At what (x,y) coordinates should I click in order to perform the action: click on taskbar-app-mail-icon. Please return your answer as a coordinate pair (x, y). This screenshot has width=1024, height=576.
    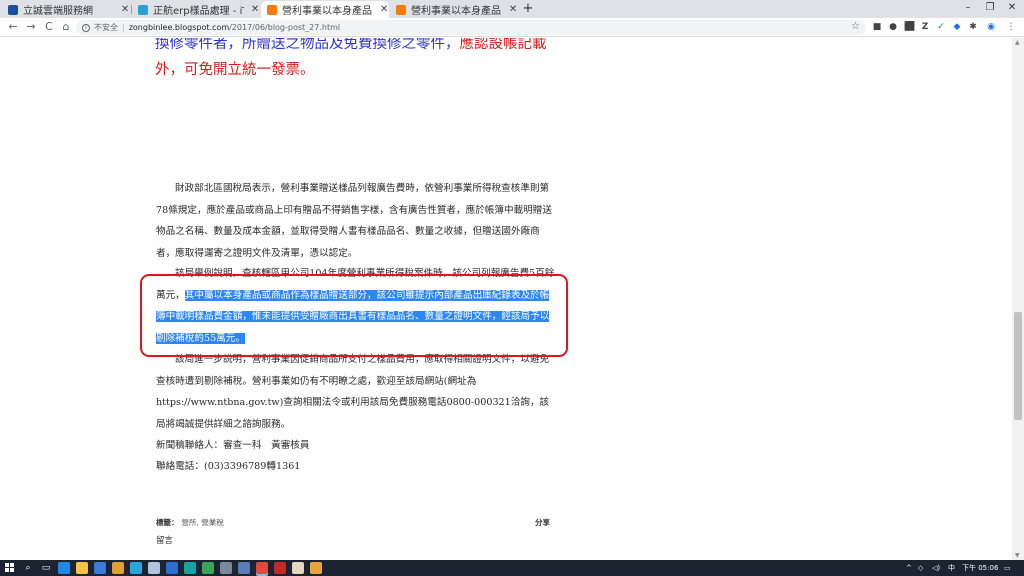
    Looking at the image, I should click on (244, 568).